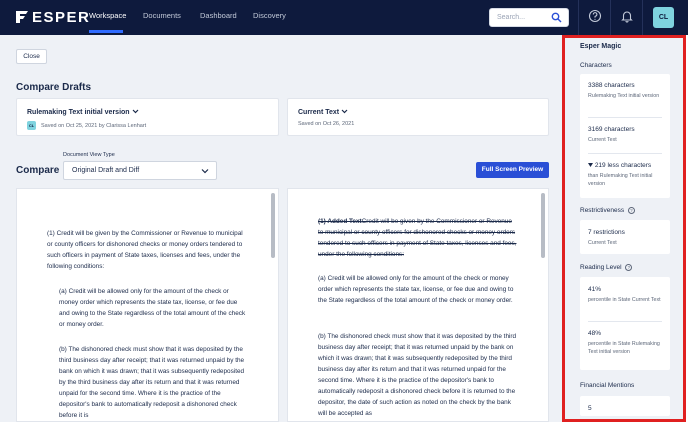 The height and width of the screenshot is (422, 688). Describe the element at coordinates (269, 15) in the screenshot. I see `nav-discovery: Discovery` at that location.